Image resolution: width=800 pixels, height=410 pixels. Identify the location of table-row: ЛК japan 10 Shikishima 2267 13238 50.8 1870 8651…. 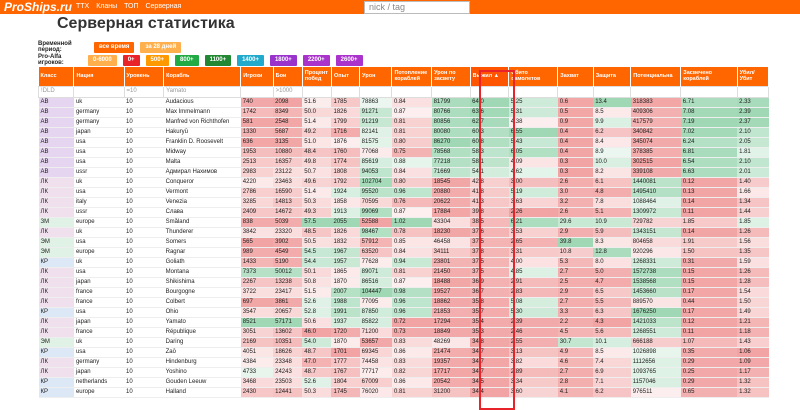
(403, 282).